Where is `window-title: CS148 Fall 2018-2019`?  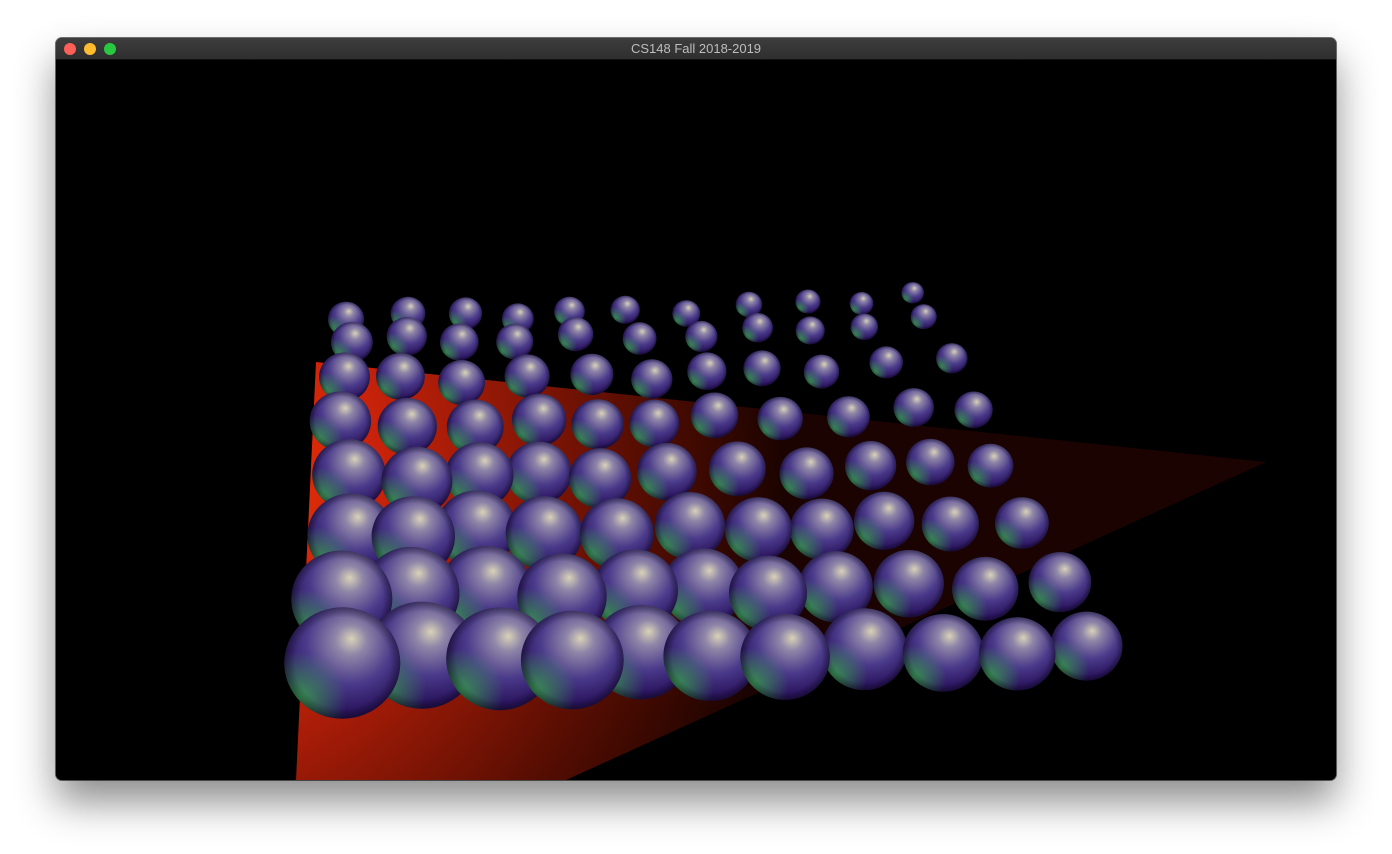
window-title: CS148 Fall 2018-2019 is located at coordinates (696, 48).